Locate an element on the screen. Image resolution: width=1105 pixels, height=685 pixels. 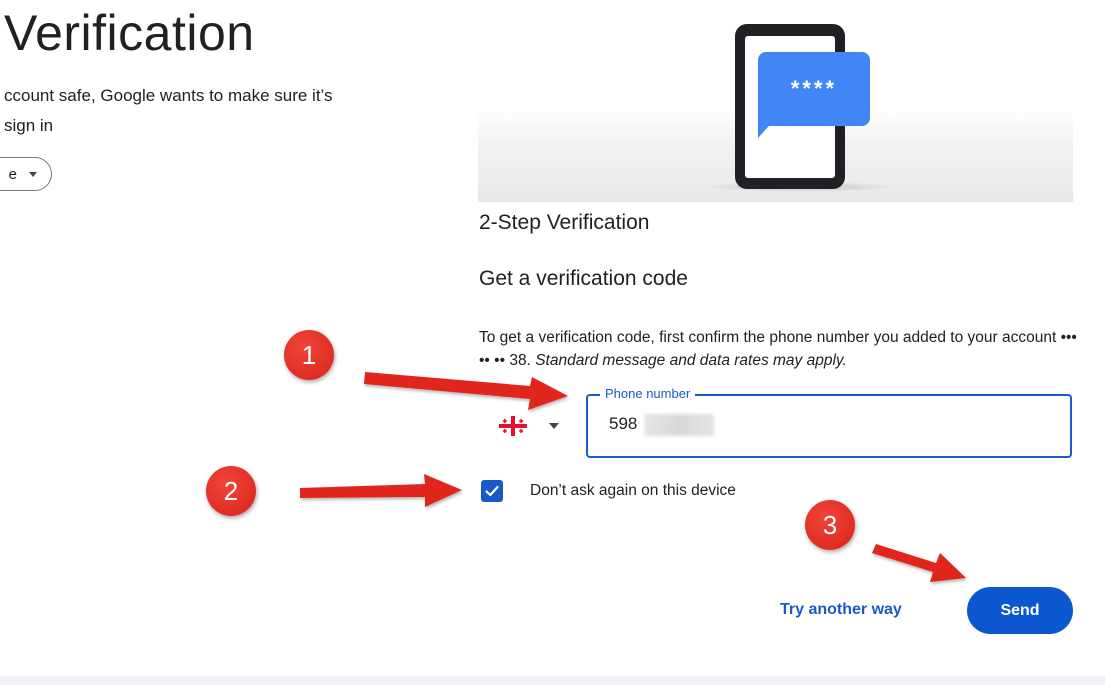
account-chip-dropdown: e is located at coordinates (26, 174).